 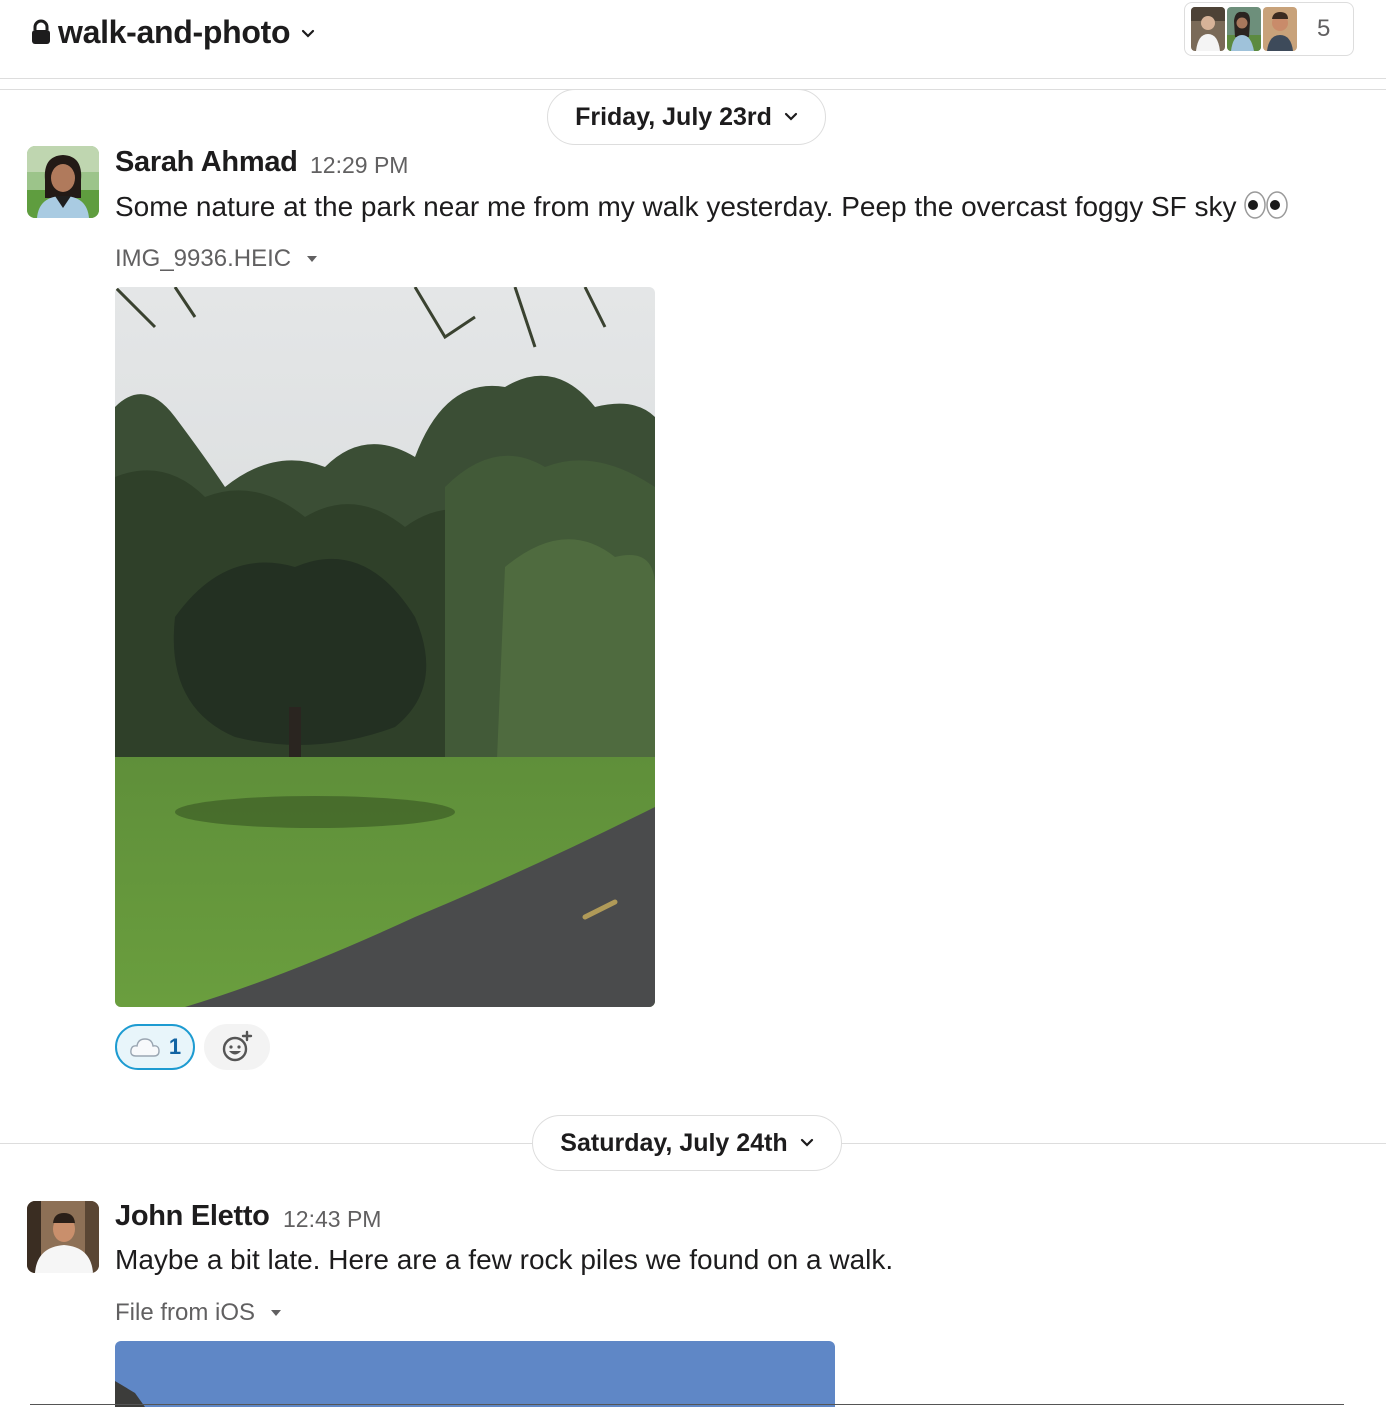 What do you see at coordinates (687, 1404) in the screenshot?
I see `composer-top-border` at bounding box center [687, 1404].